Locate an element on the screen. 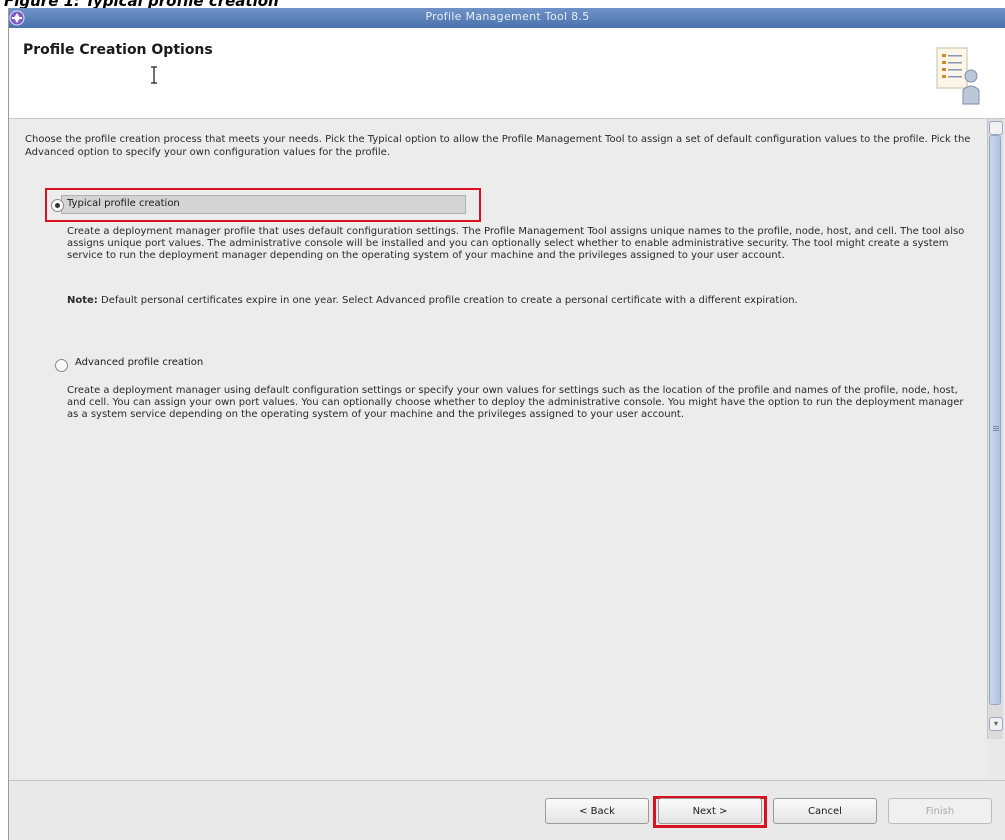 The width and height of the screenshot is (1005, 840). wizard-document-person-icon is located at coordinates (958, 76).